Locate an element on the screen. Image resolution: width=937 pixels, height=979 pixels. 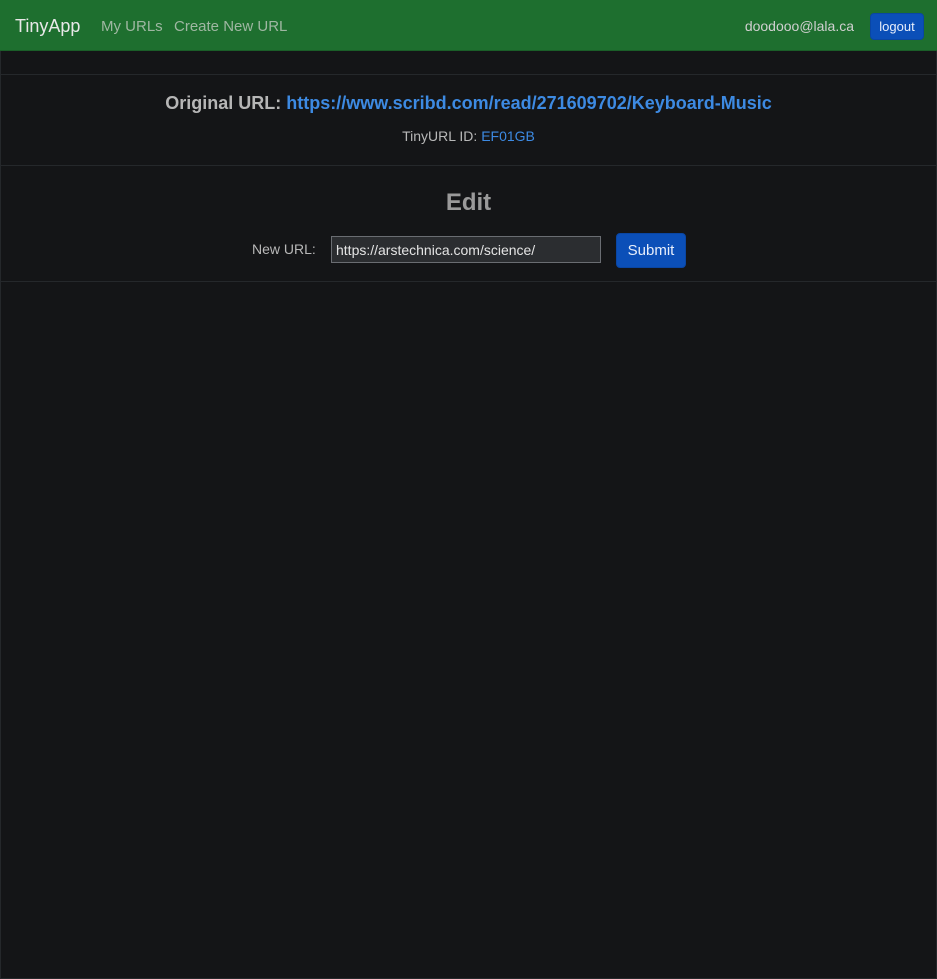
tinyurl-id-link: EF01GB is located at coordinates (508, 136).